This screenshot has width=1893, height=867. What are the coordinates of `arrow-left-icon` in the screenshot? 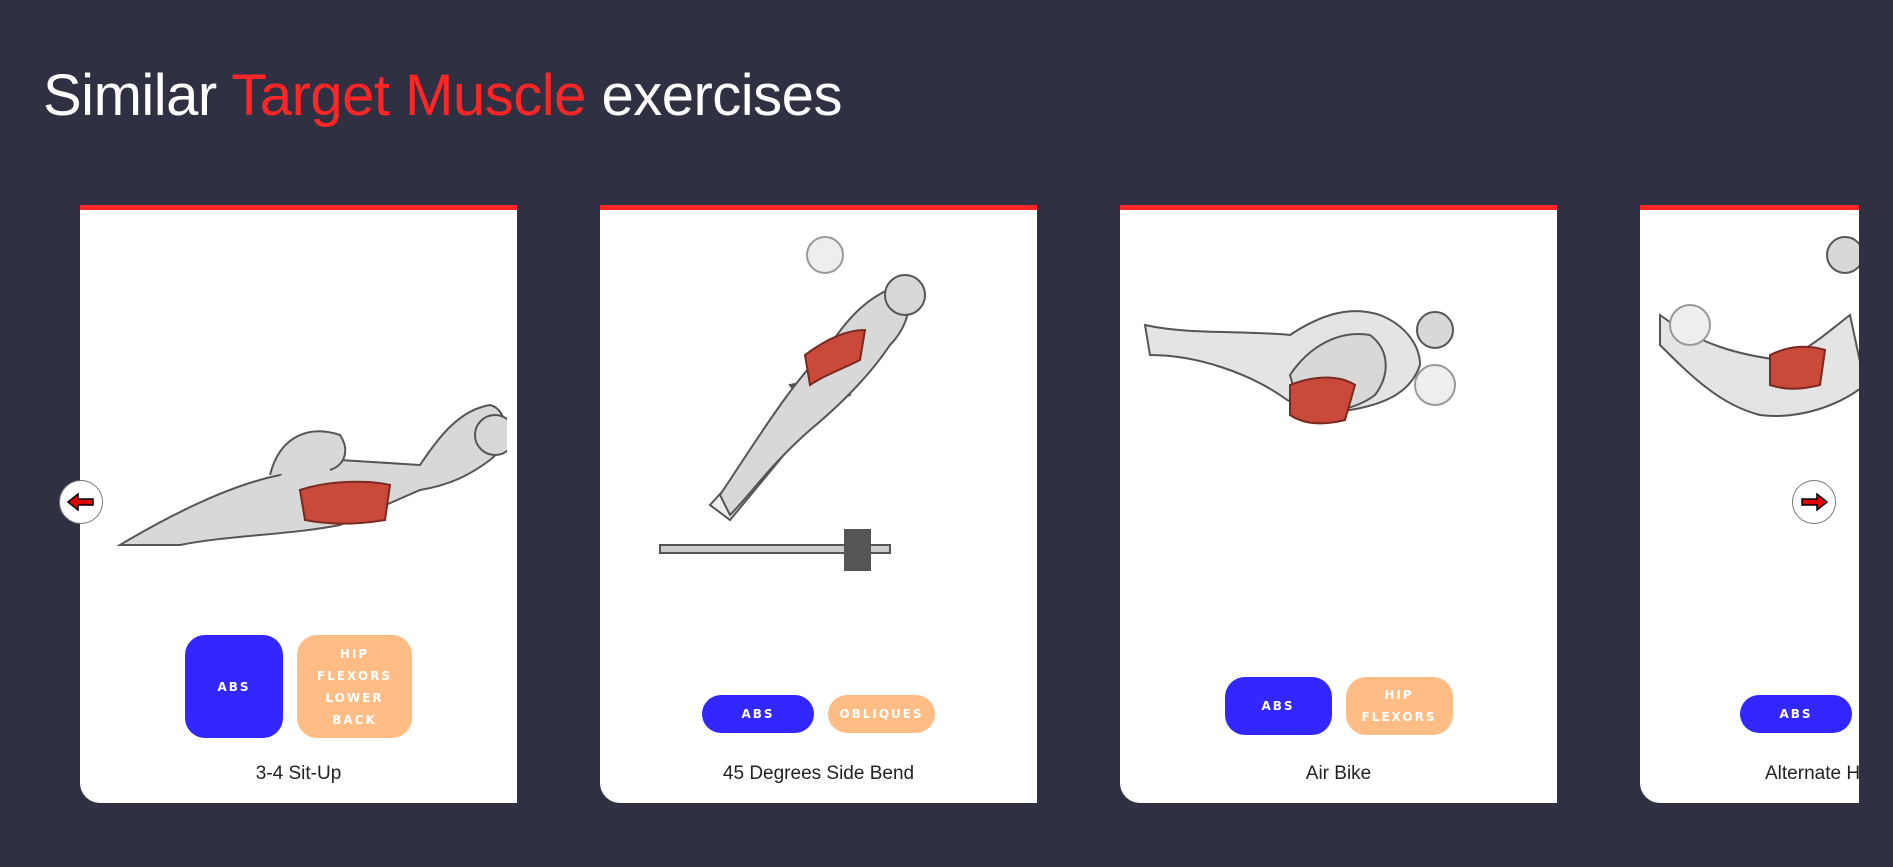 It's located at (80, 502).